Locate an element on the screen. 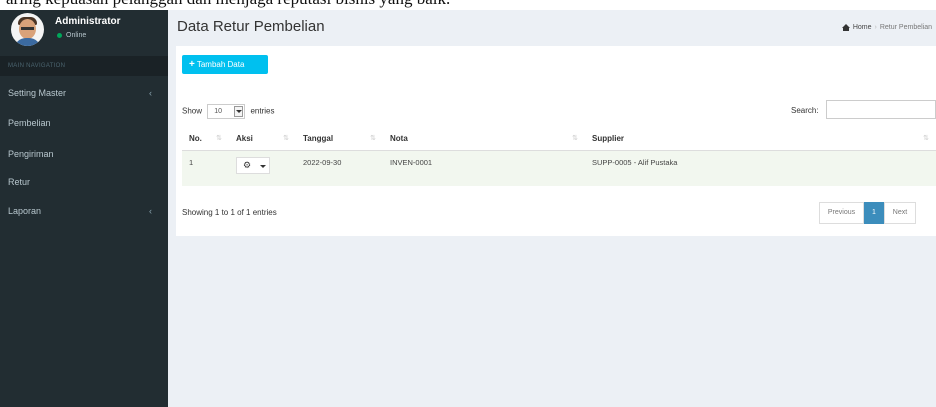 The width and height of the screenshot is (936, 407). entries-value: 10 is located at coordinates (218, 111).